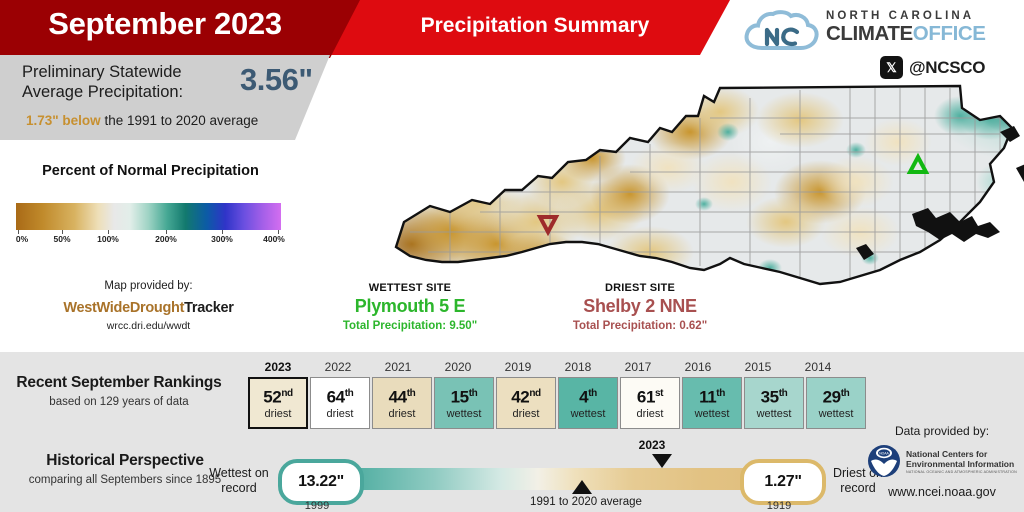 Image resolution: width=1024 pixels, height=512 pixels. Describe the element at coordinates (209, 308) in the screenshot. I see `provider-name-part2: Tracker` at that location.